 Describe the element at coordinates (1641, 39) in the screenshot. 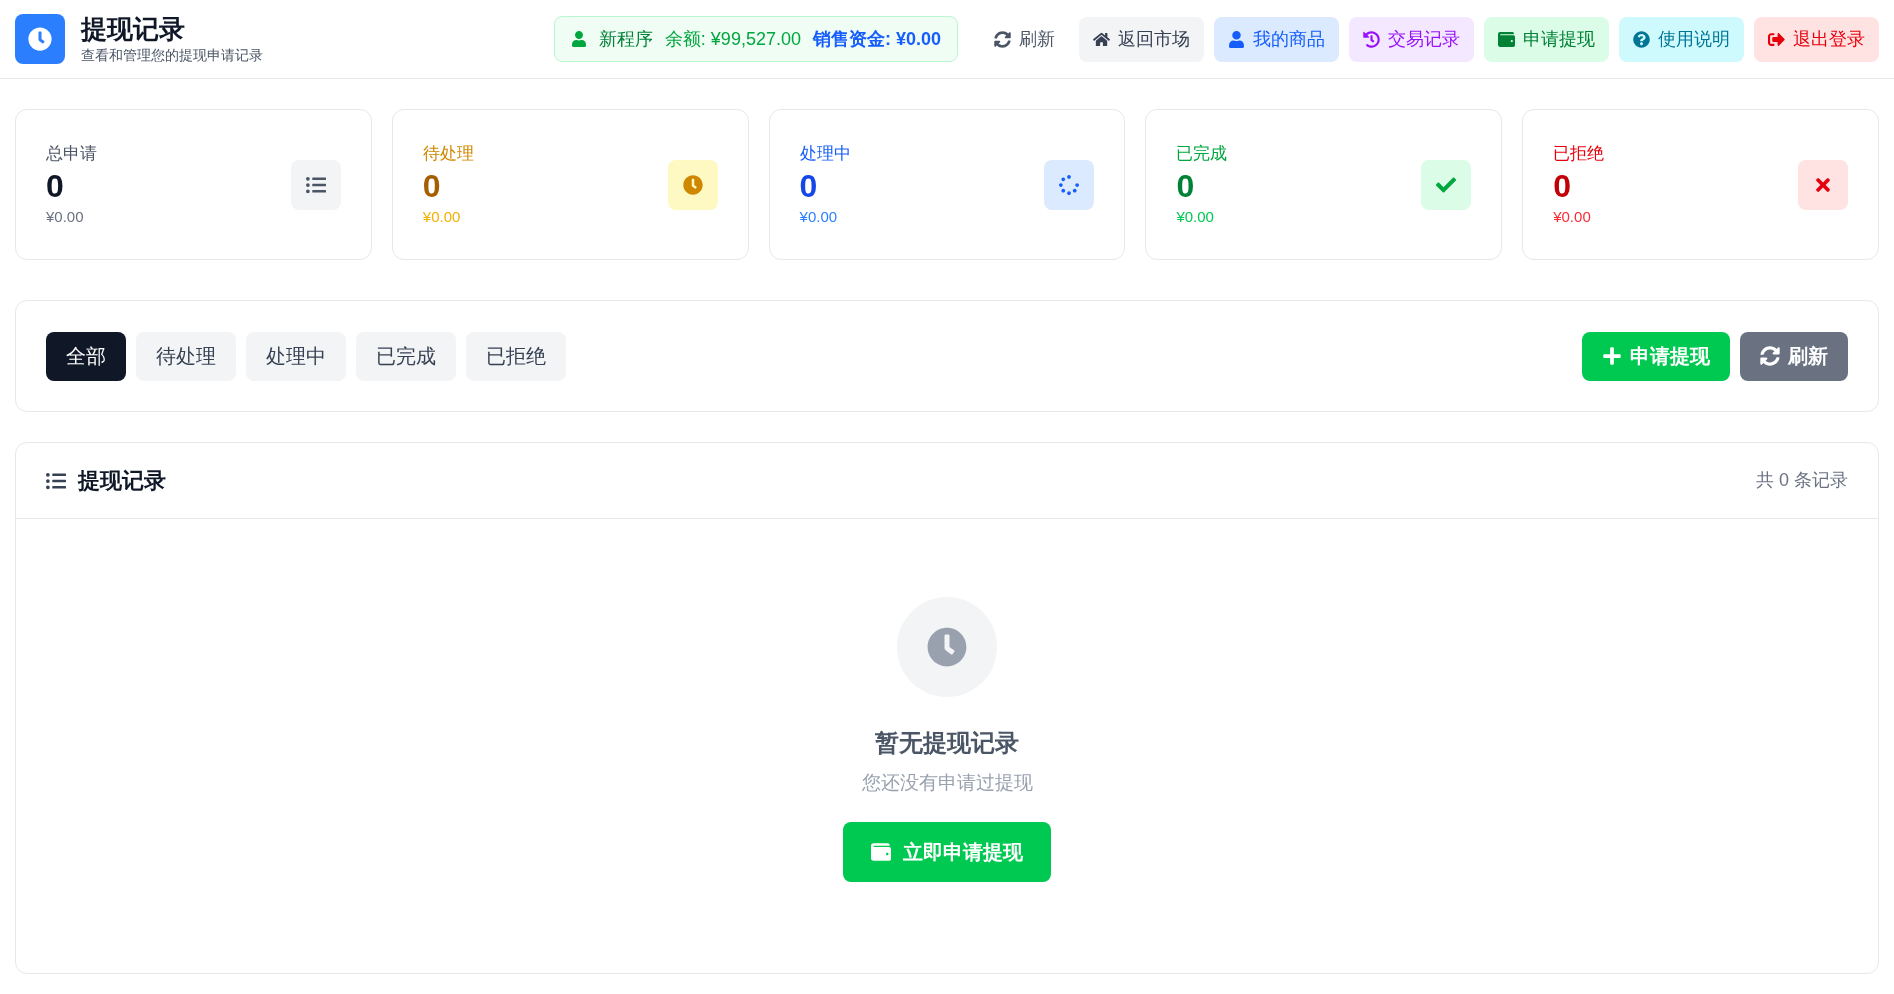

I see `help-icon` at that location.